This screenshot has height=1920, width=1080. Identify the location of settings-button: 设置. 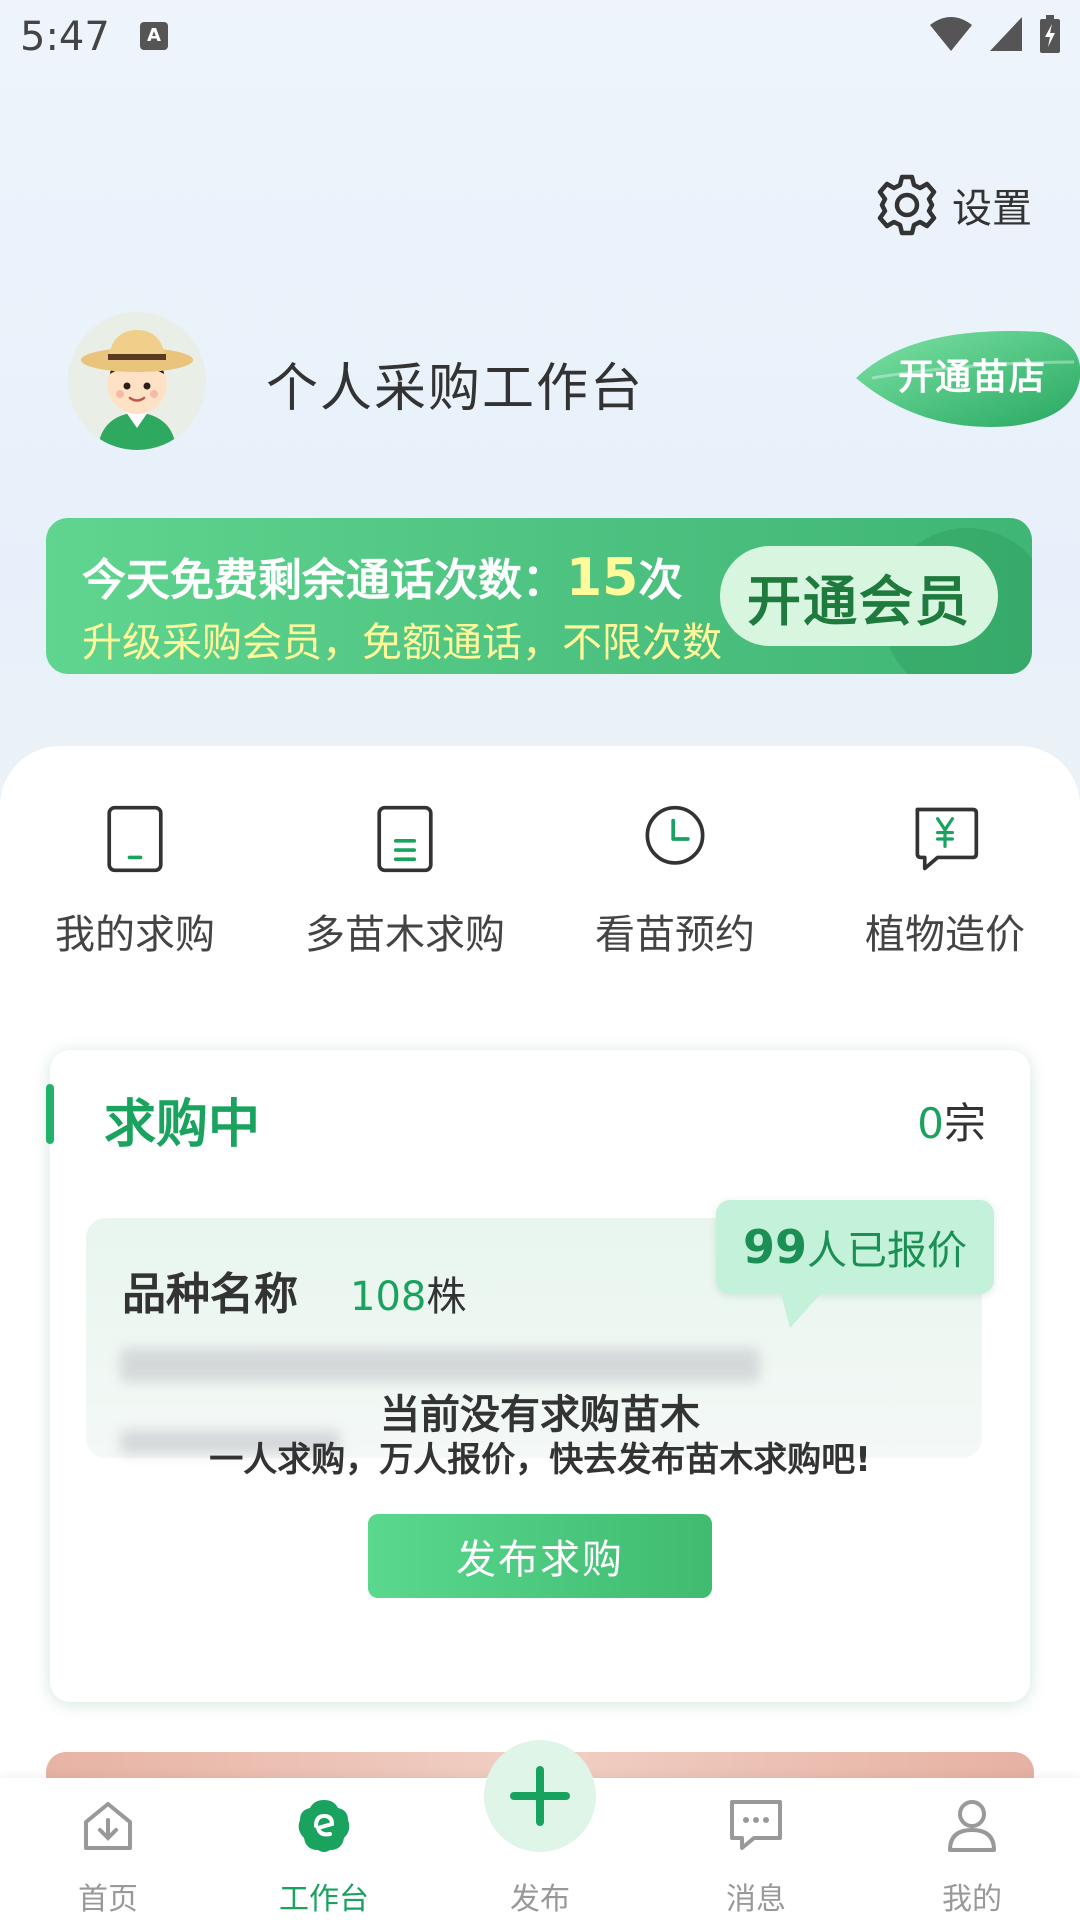
(953, 205).